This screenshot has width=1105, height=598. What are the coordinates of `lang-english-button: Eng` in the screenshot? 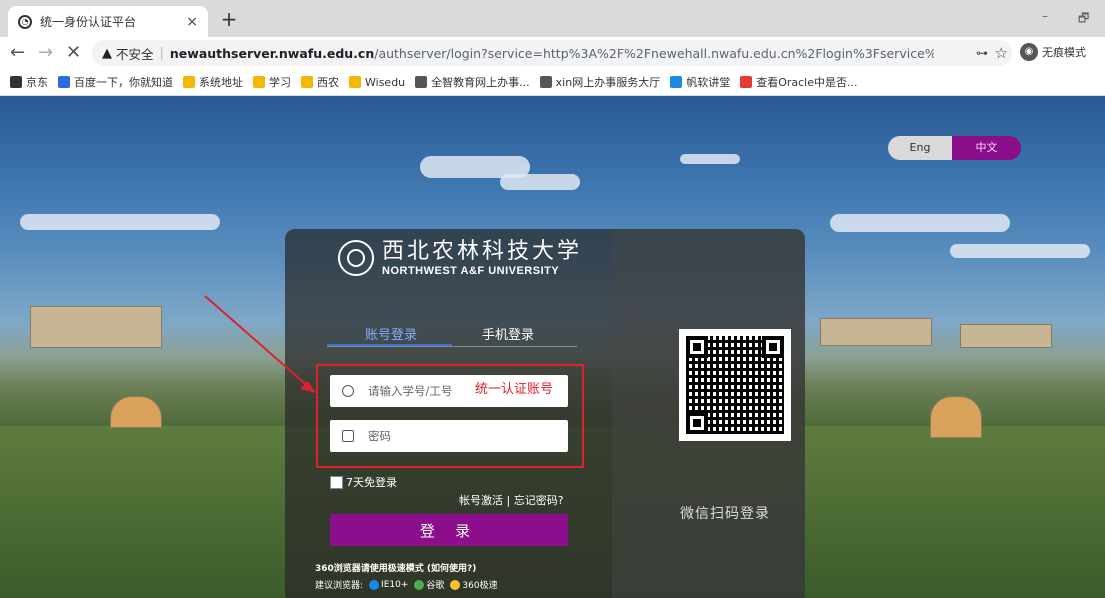 It's located at (920, 148).